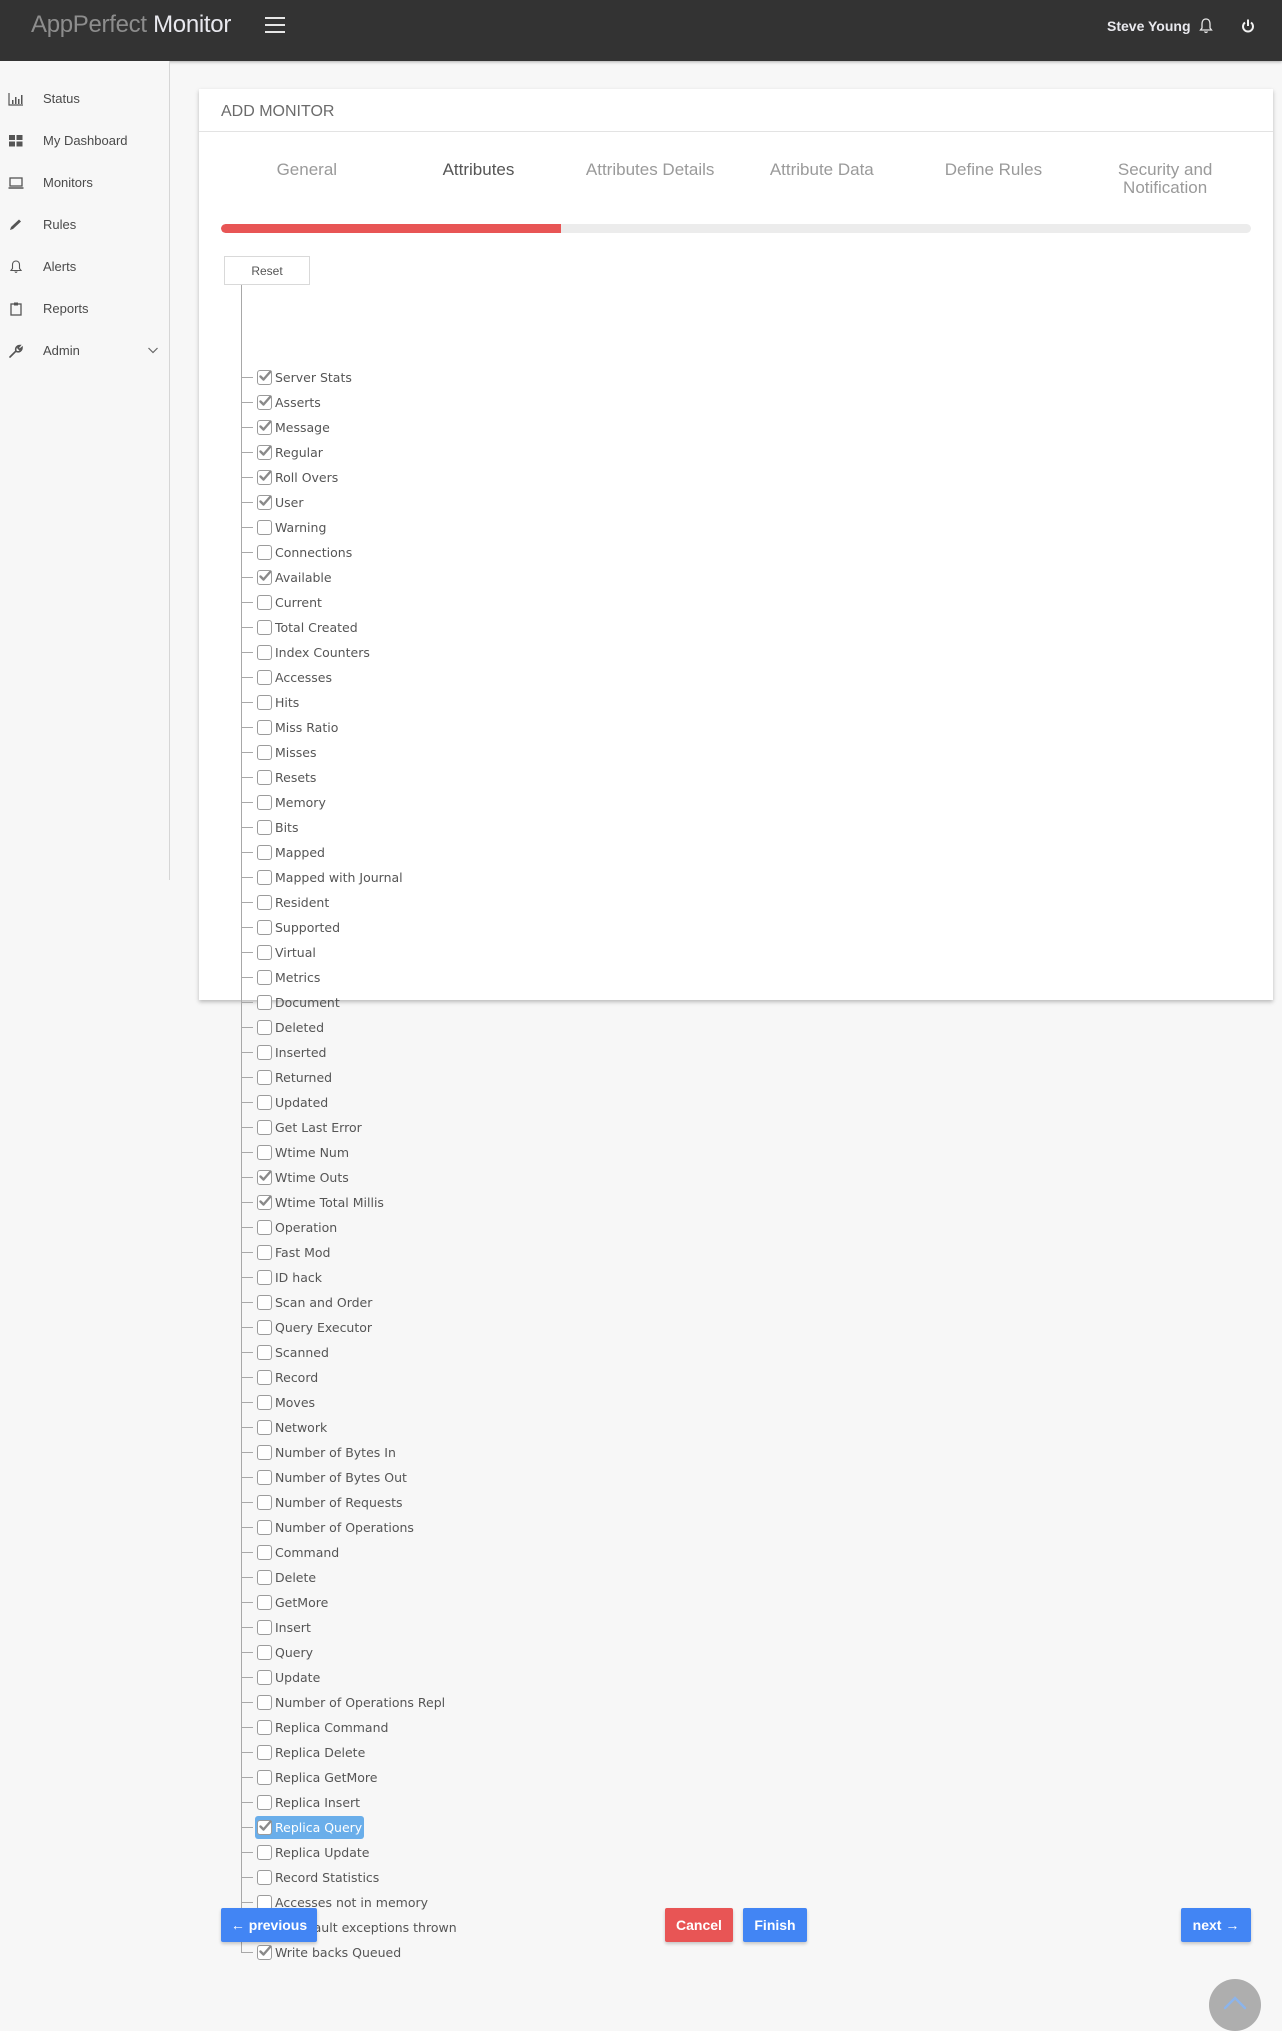 The height and width of the screenshot is (2031, 1282). I want to click on attribute-node: Roll Overs, so click(297, 477).